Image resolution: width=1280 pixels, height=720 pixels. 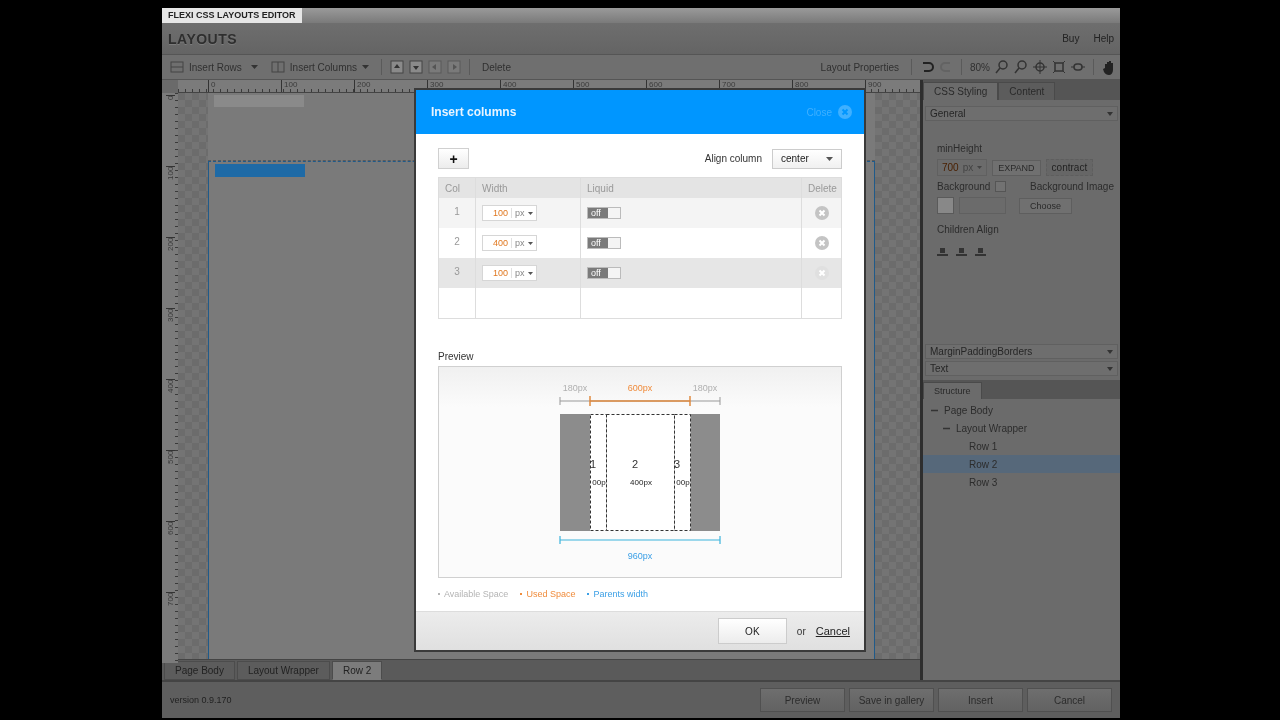 What do you see at coordinates (1103, 38) in the screenshot?
I see `header-link: Help` at bounding box center [1103, 38].